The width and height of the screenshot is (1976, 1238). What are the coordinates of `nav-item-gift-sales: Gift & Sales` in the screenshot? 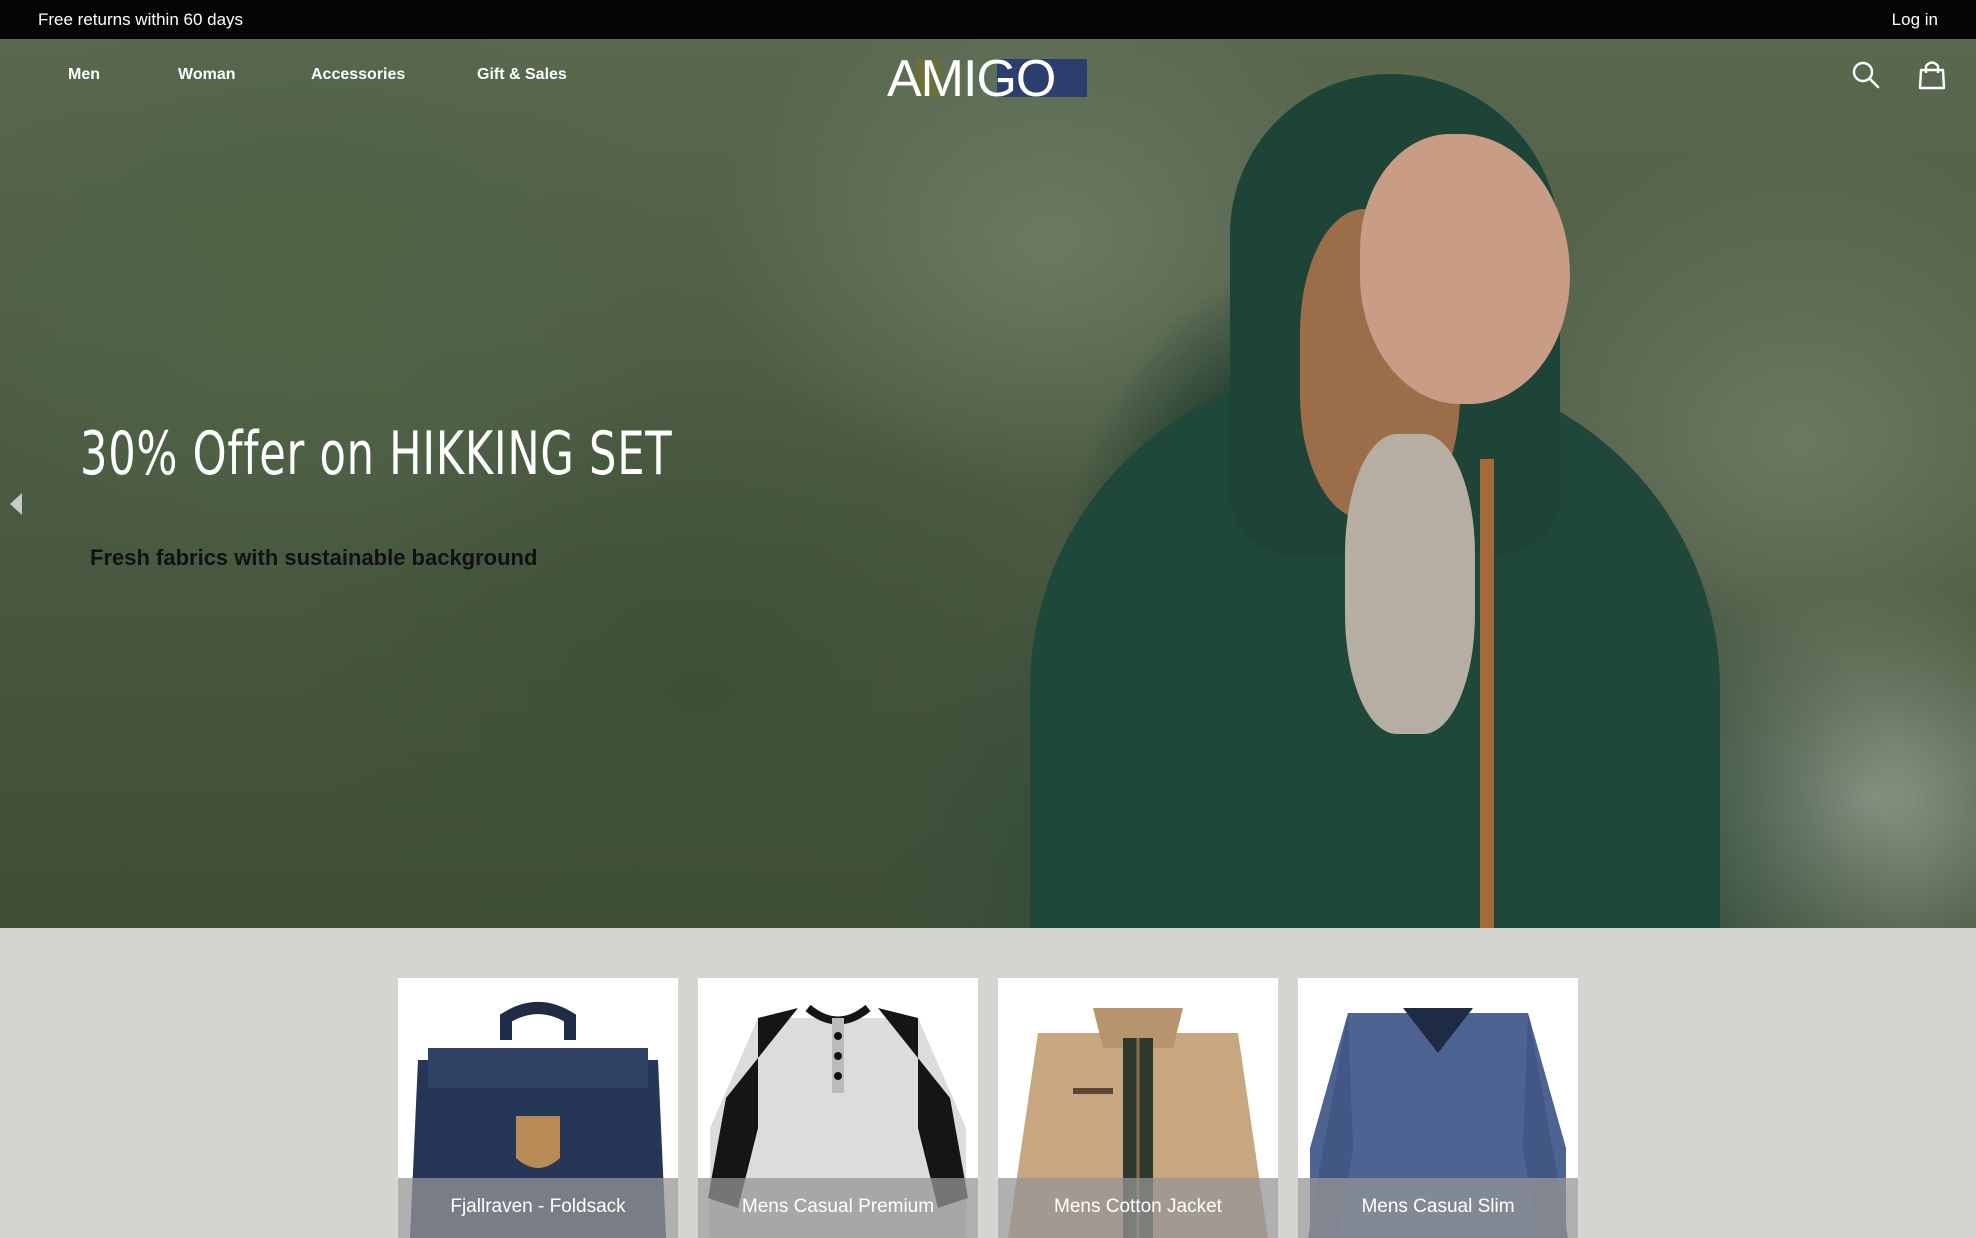 It's located at (522, 75).